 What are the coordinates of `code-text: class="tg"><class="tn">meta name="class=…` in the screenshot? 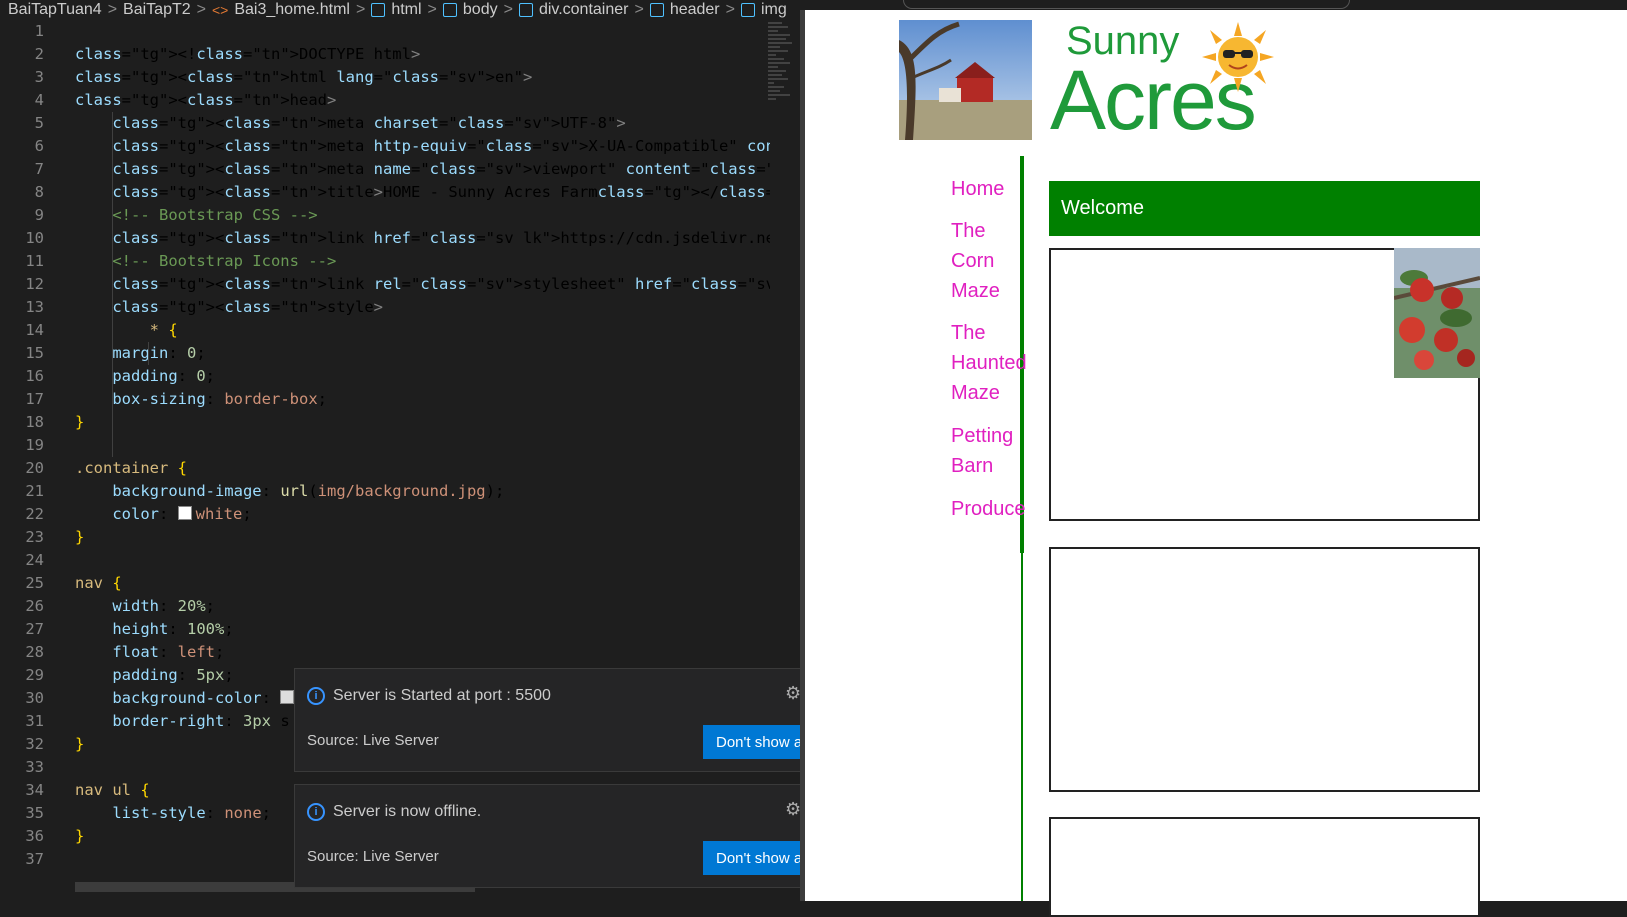 It's located at (441, 169).